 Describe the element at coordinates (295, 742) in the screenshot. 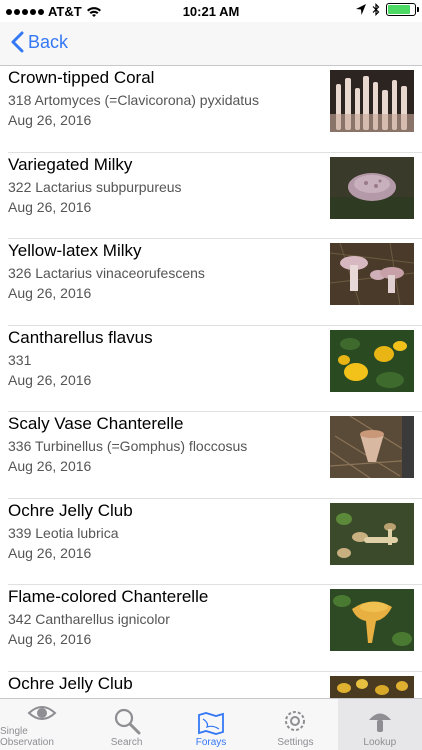

I see `tab-label: Settings` at that location.